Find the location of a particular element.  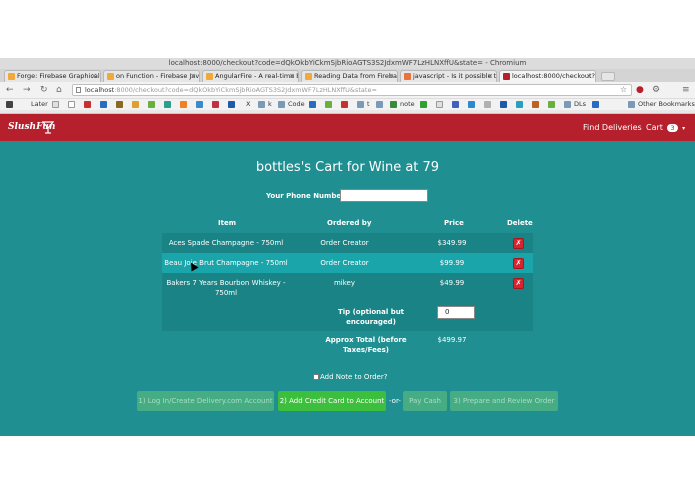

cart-count-badge: 3 is located at coordinates (672, 128).